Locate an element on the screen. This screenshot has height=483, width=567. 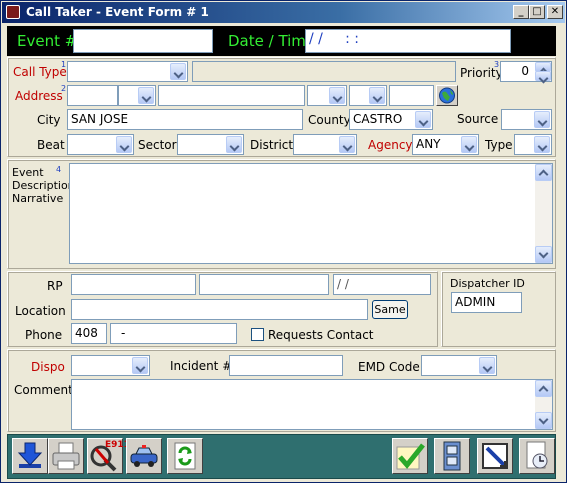
printer-icon is located at coordinates (66, 456).